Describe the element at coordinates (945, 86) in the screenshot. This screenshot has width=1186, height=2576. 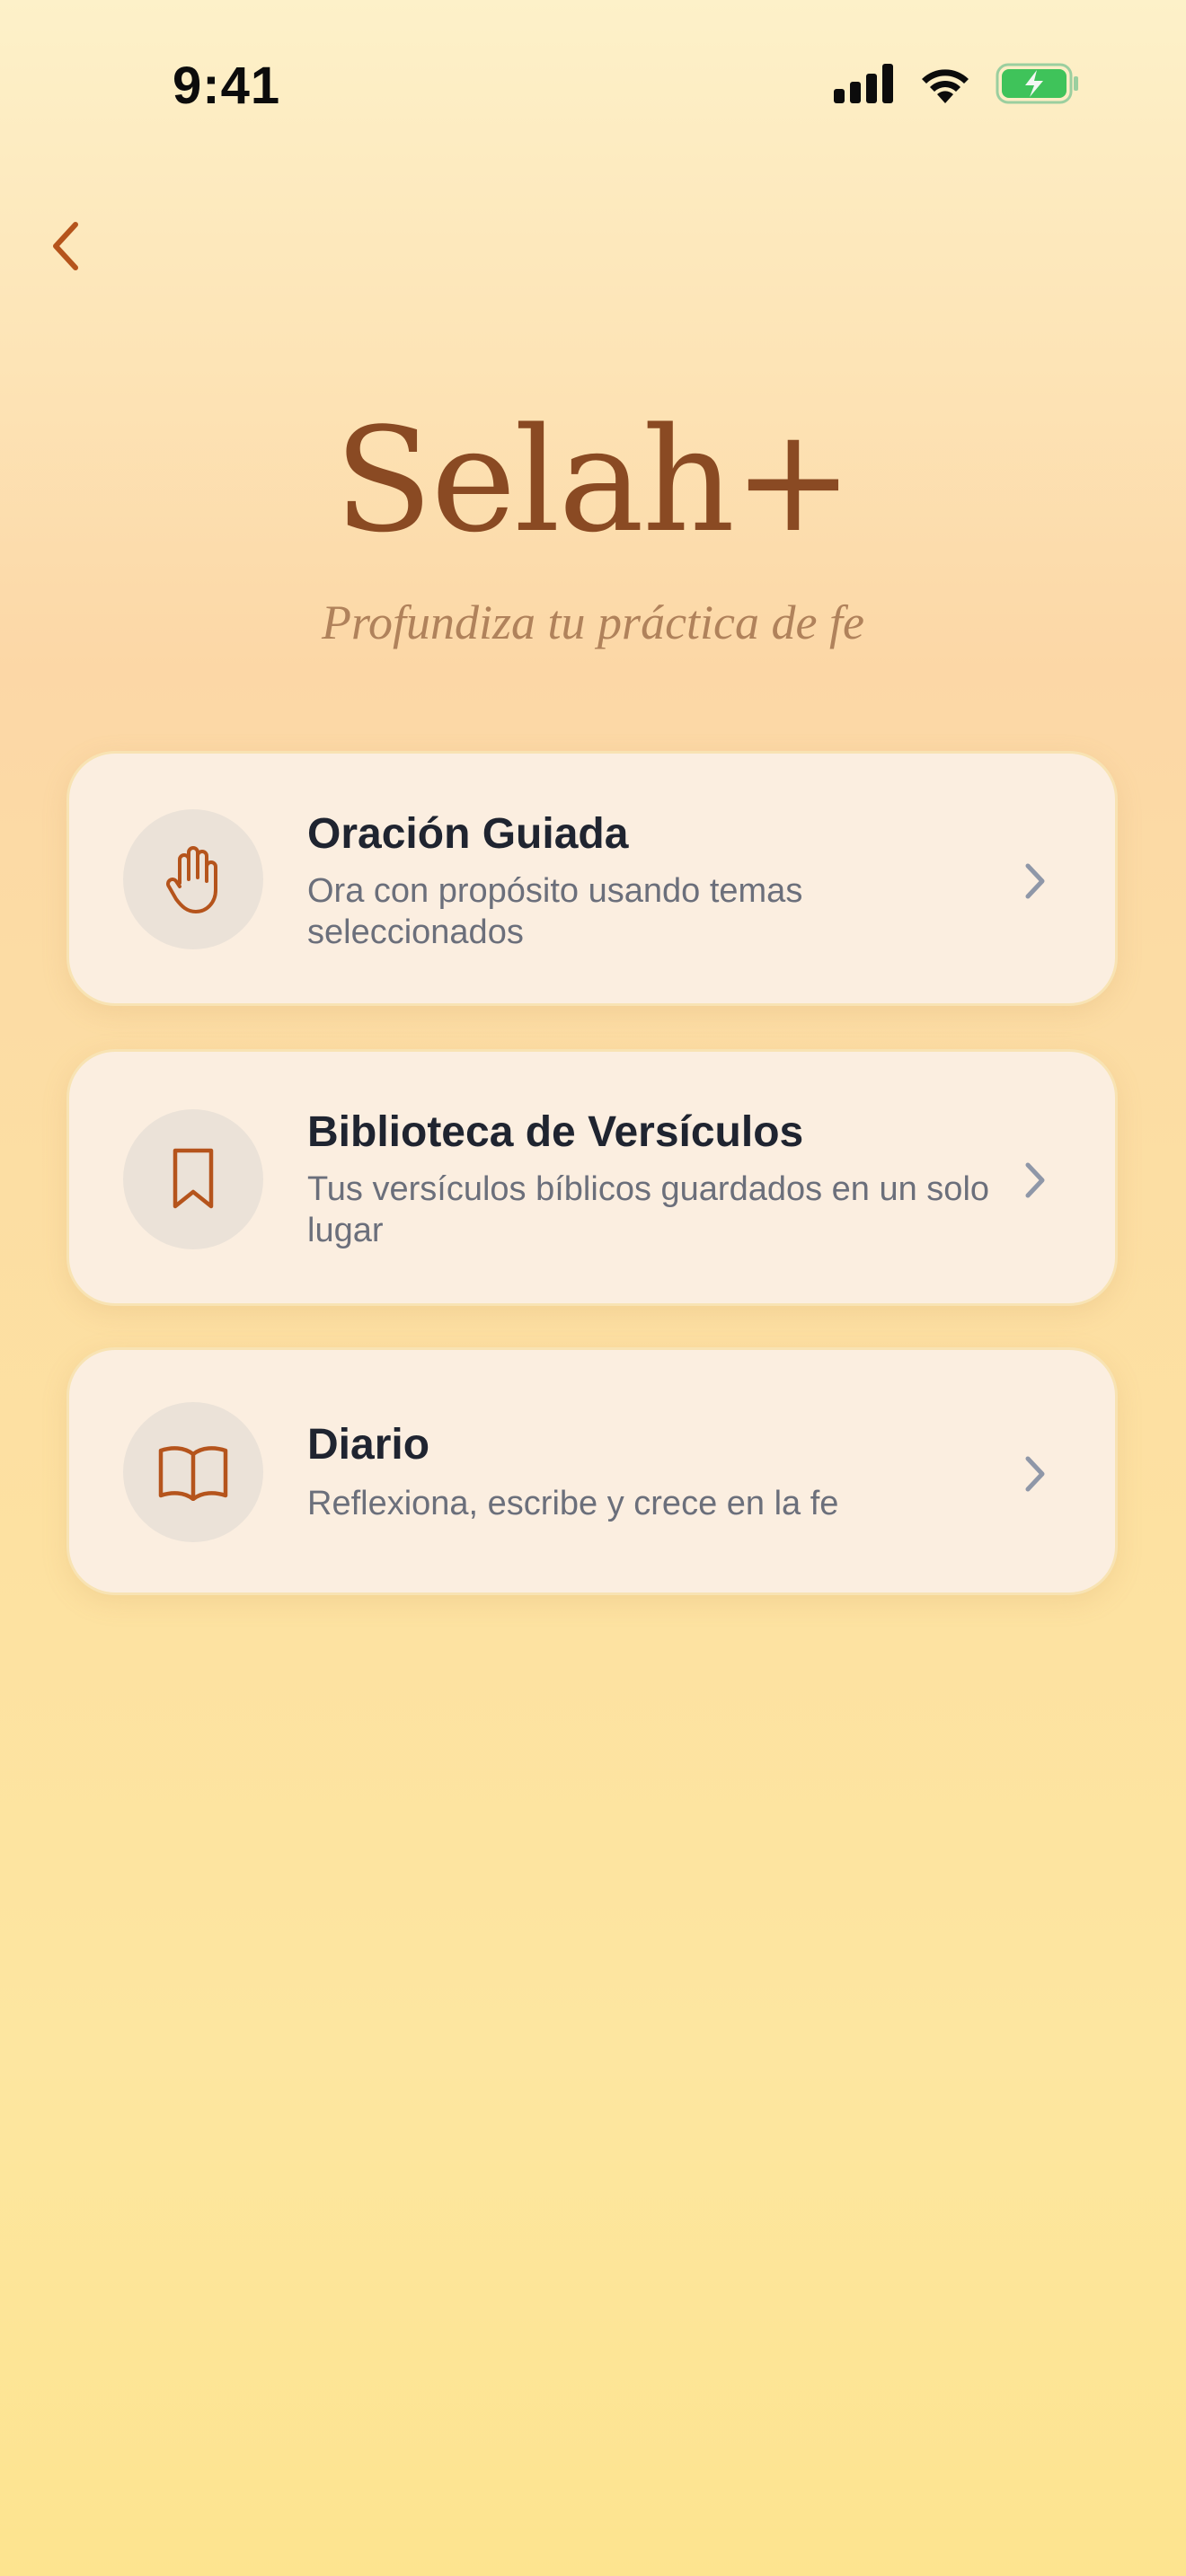
I see `wifi-icon` at that location.